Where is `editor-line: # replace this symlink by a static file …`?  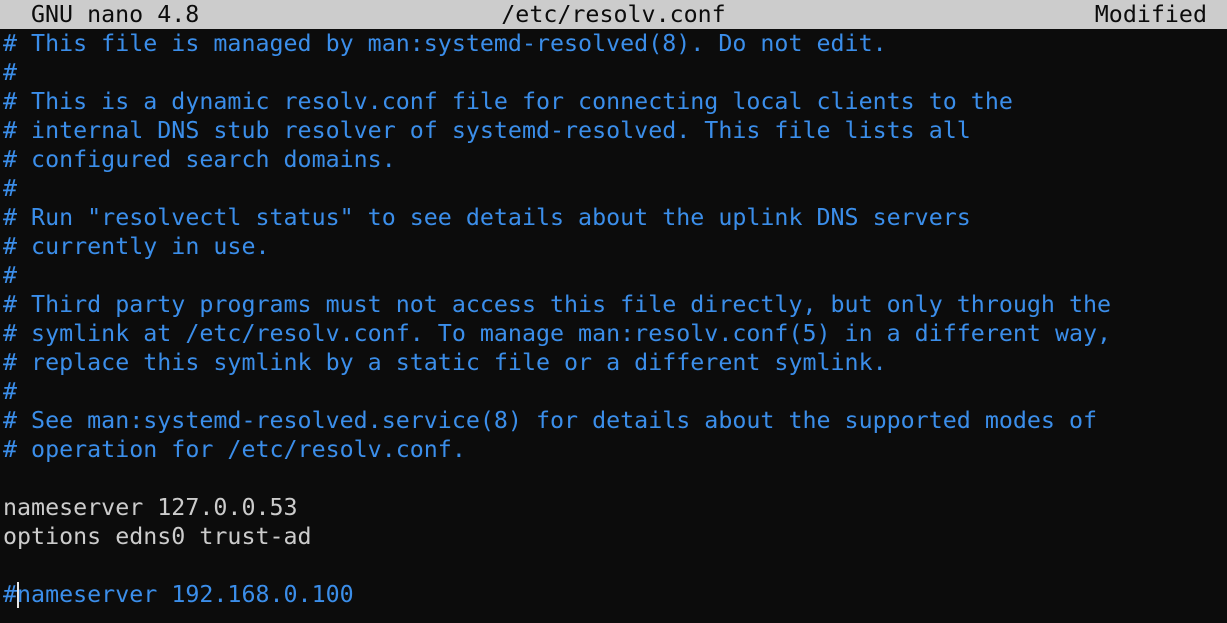
editor-line: # replace this symlink by a static file … is located at coordinates (613, 362).